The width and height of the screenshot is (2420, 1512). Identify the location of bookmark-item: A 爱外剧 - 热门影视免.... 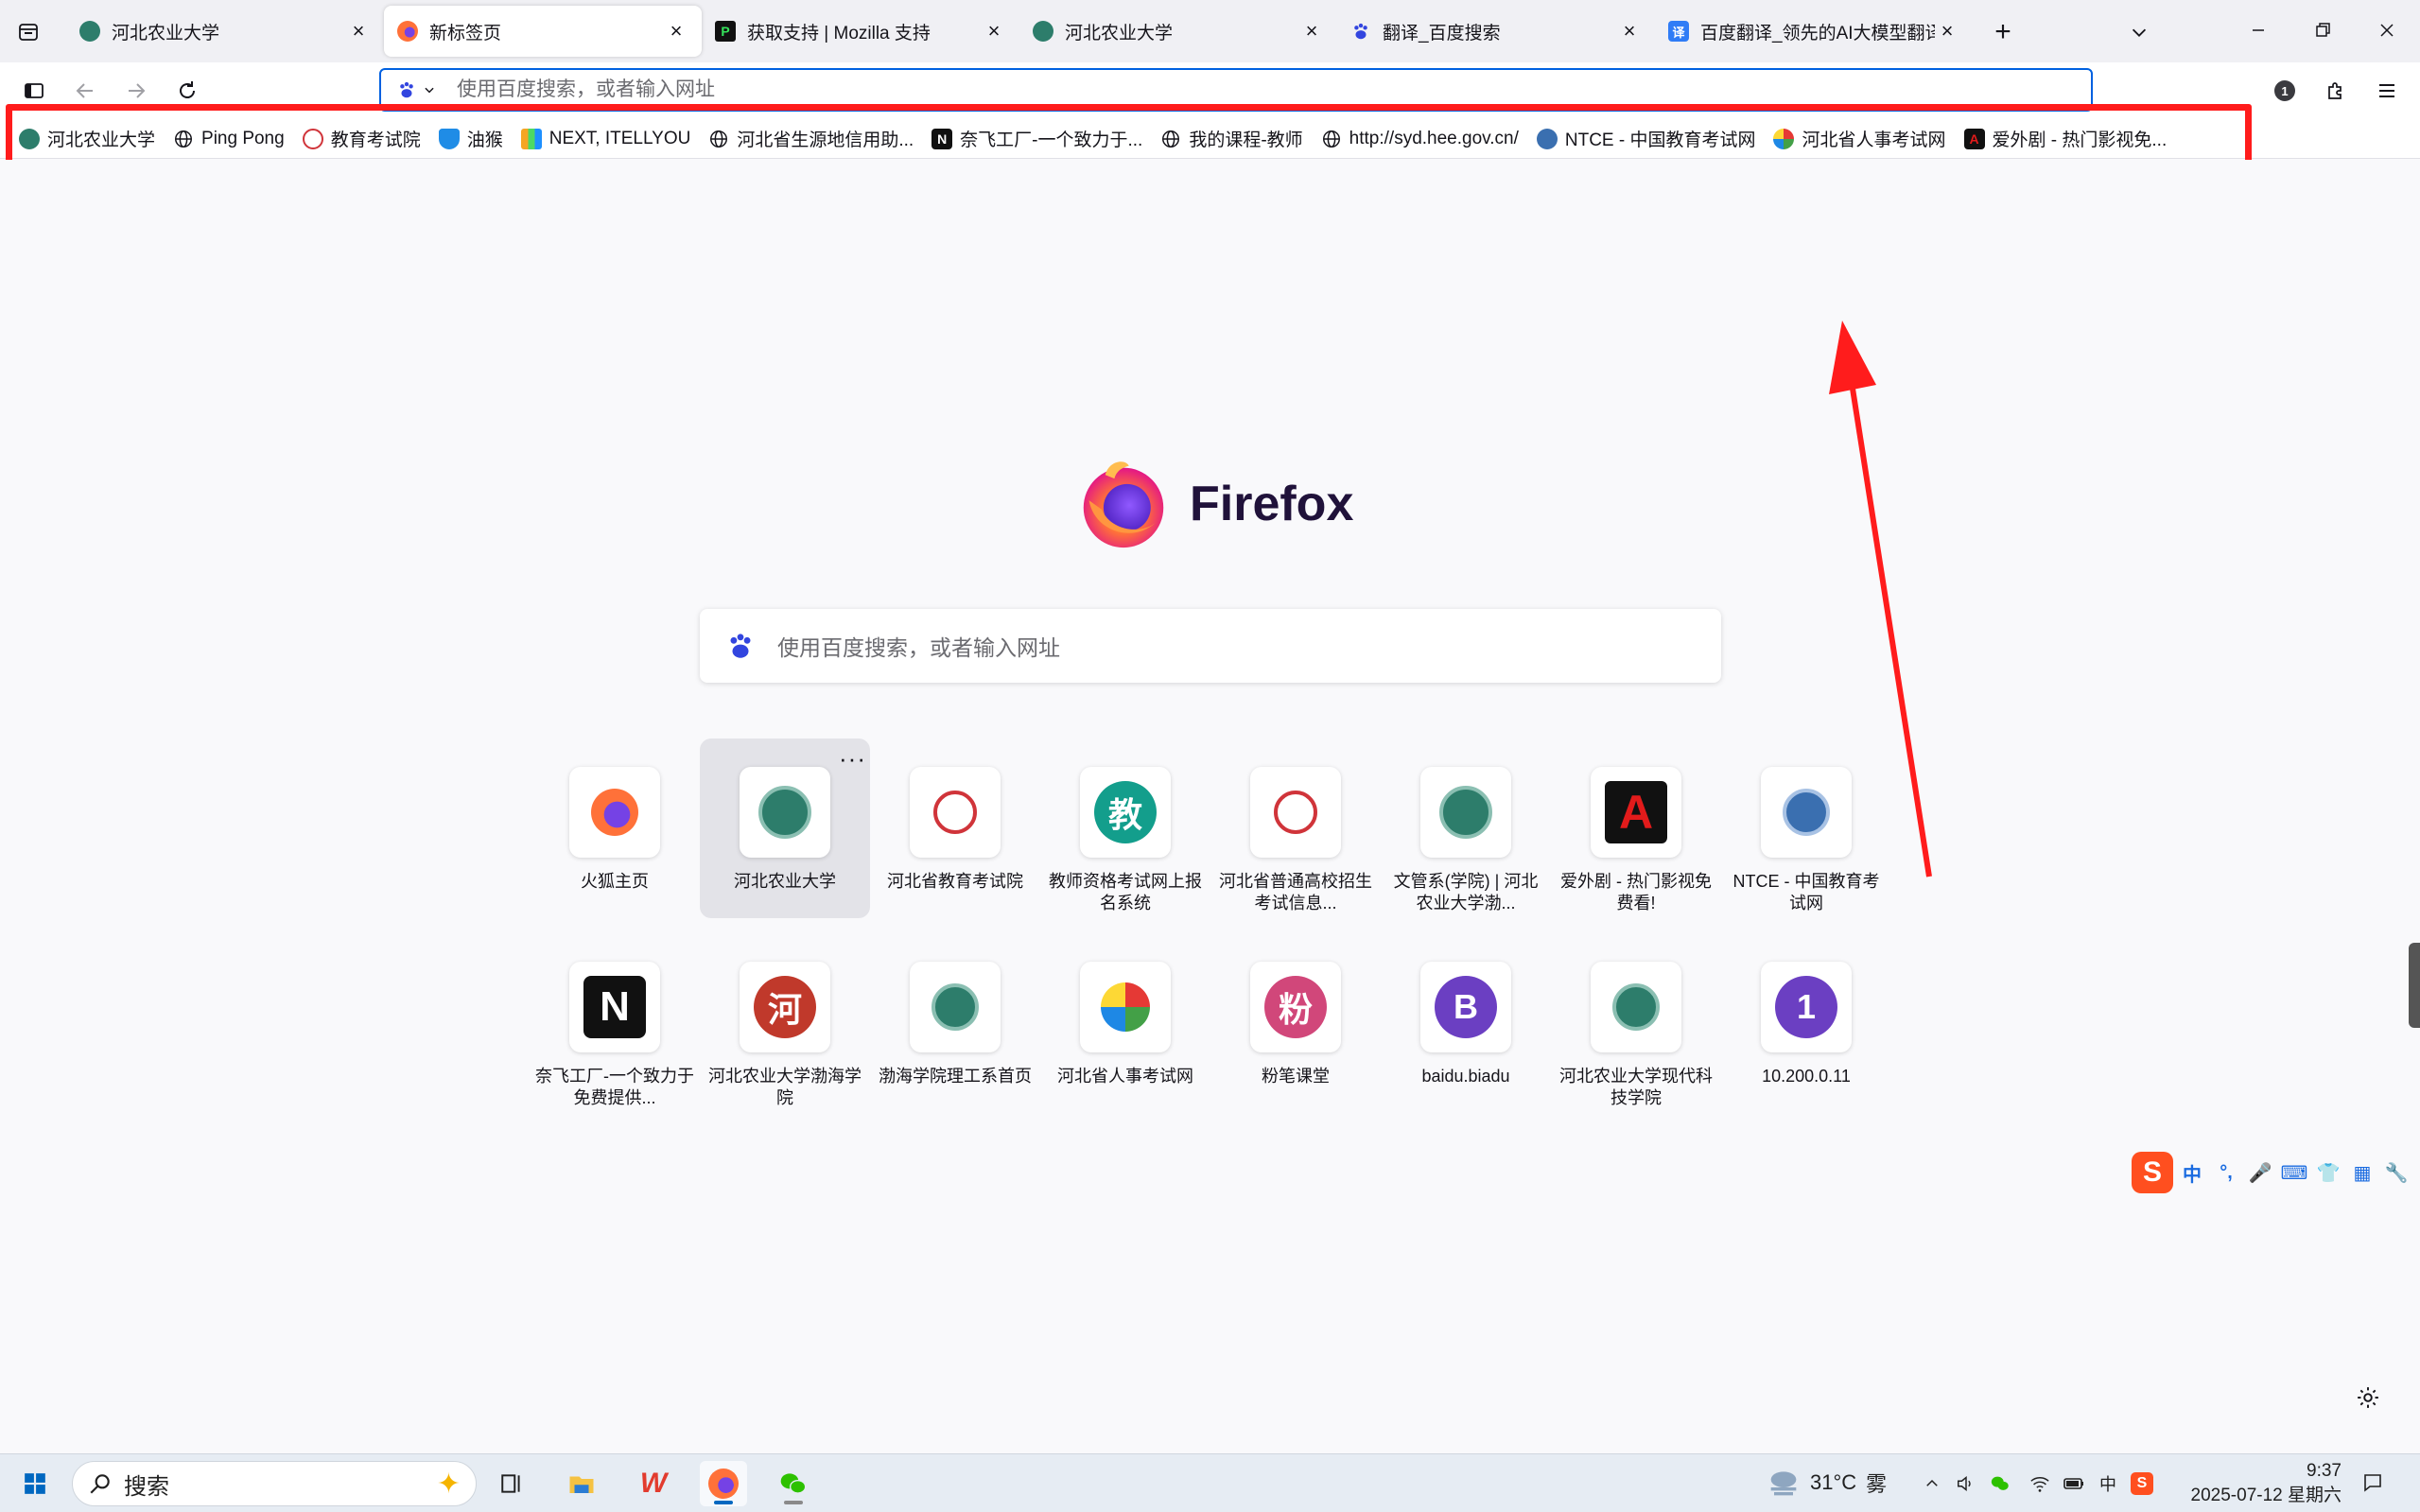
(2066, 139).